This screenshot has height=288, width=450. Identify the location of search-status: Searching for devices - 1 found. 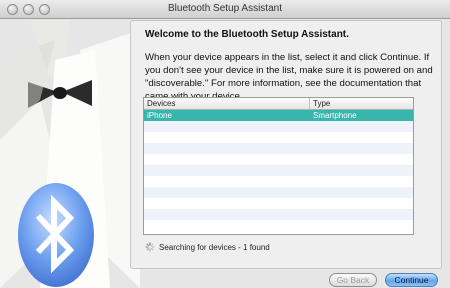
(207, 247).